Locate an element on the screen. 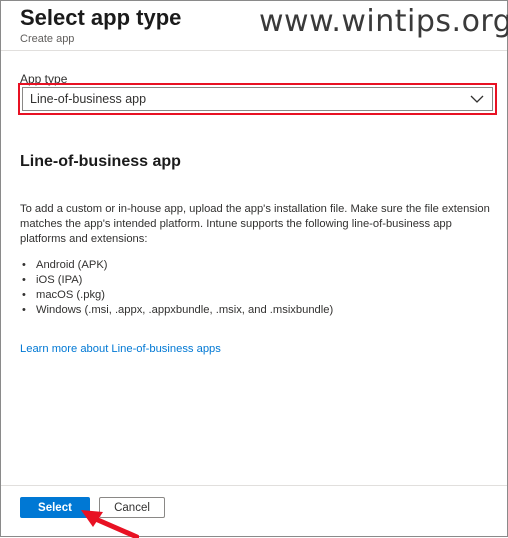 This screenshot has height=538, width=508. chevron-down-icon is located at coordinates (477, 99).